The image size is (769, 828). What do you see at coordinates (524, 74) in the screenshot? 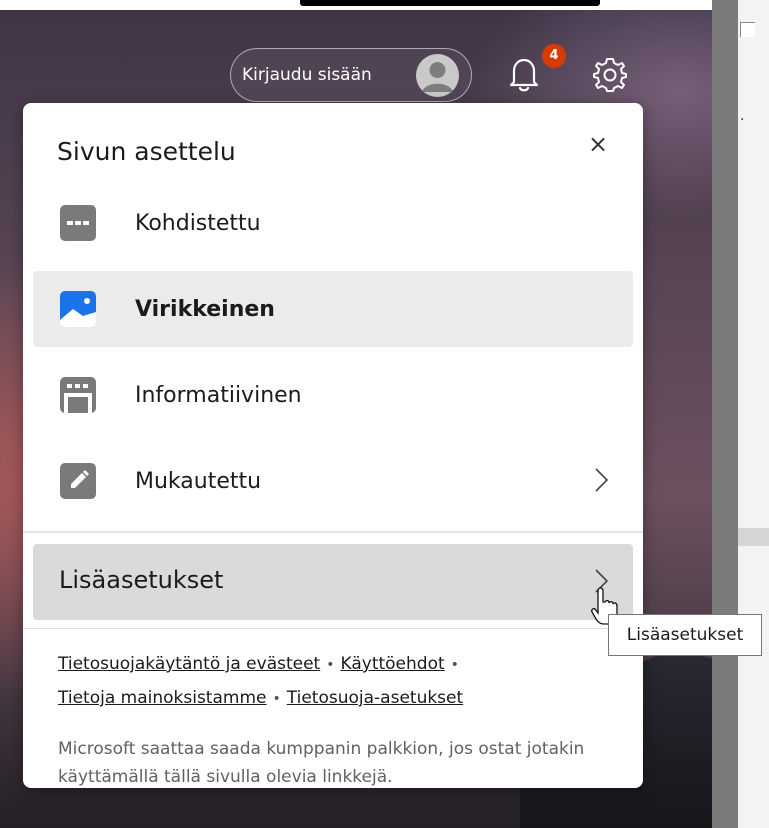
I see `notifications-bell-icon` at bounding box center [524, 74].